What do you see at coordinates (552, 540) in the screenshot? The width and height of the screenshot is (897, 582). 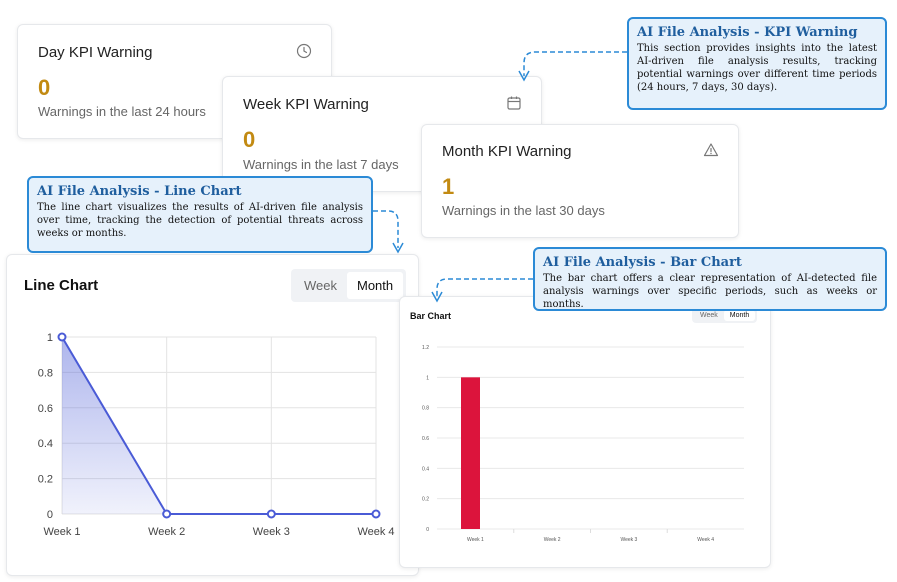 I see `bar-chart-x-tick: Week 2` at bounding box center [552, 540].